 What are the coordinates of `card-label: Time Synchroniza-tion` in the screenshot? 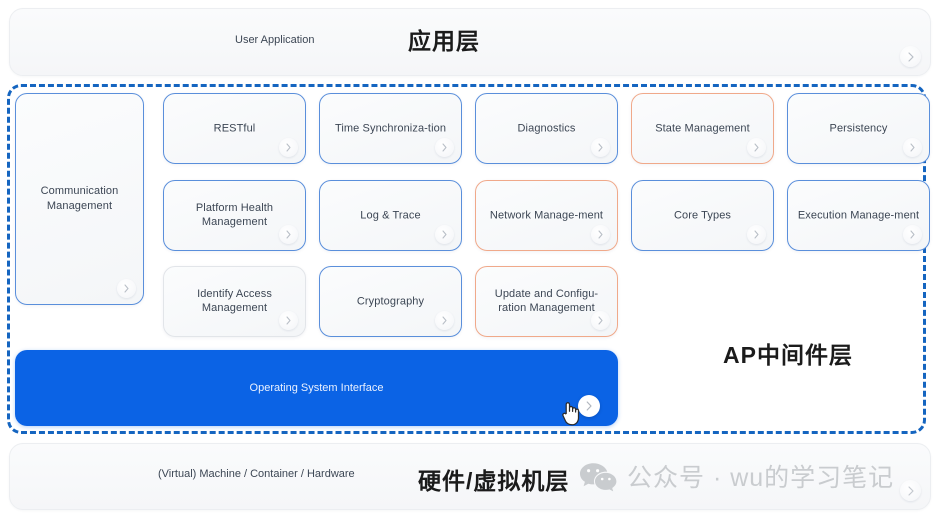 It's located at (390, 128).